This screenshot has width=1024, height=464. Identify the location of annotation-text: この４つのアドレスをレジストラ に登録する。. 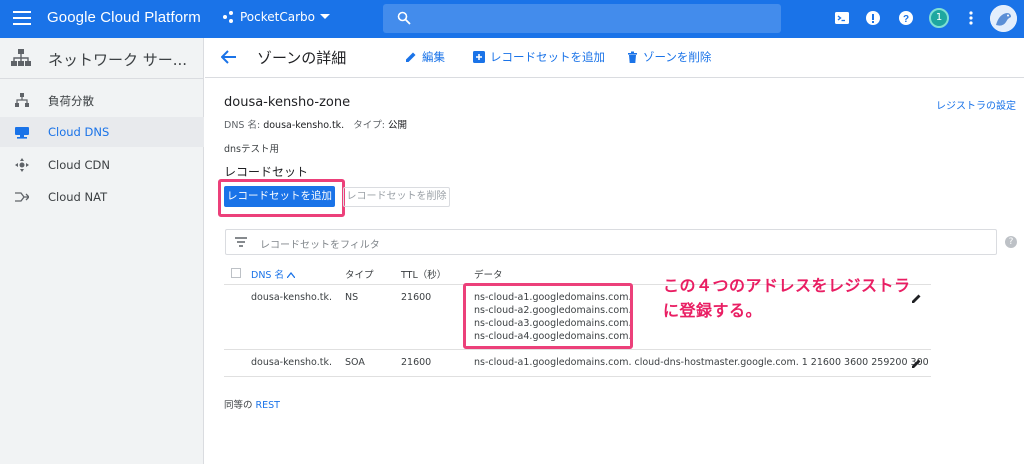
(813, 298).